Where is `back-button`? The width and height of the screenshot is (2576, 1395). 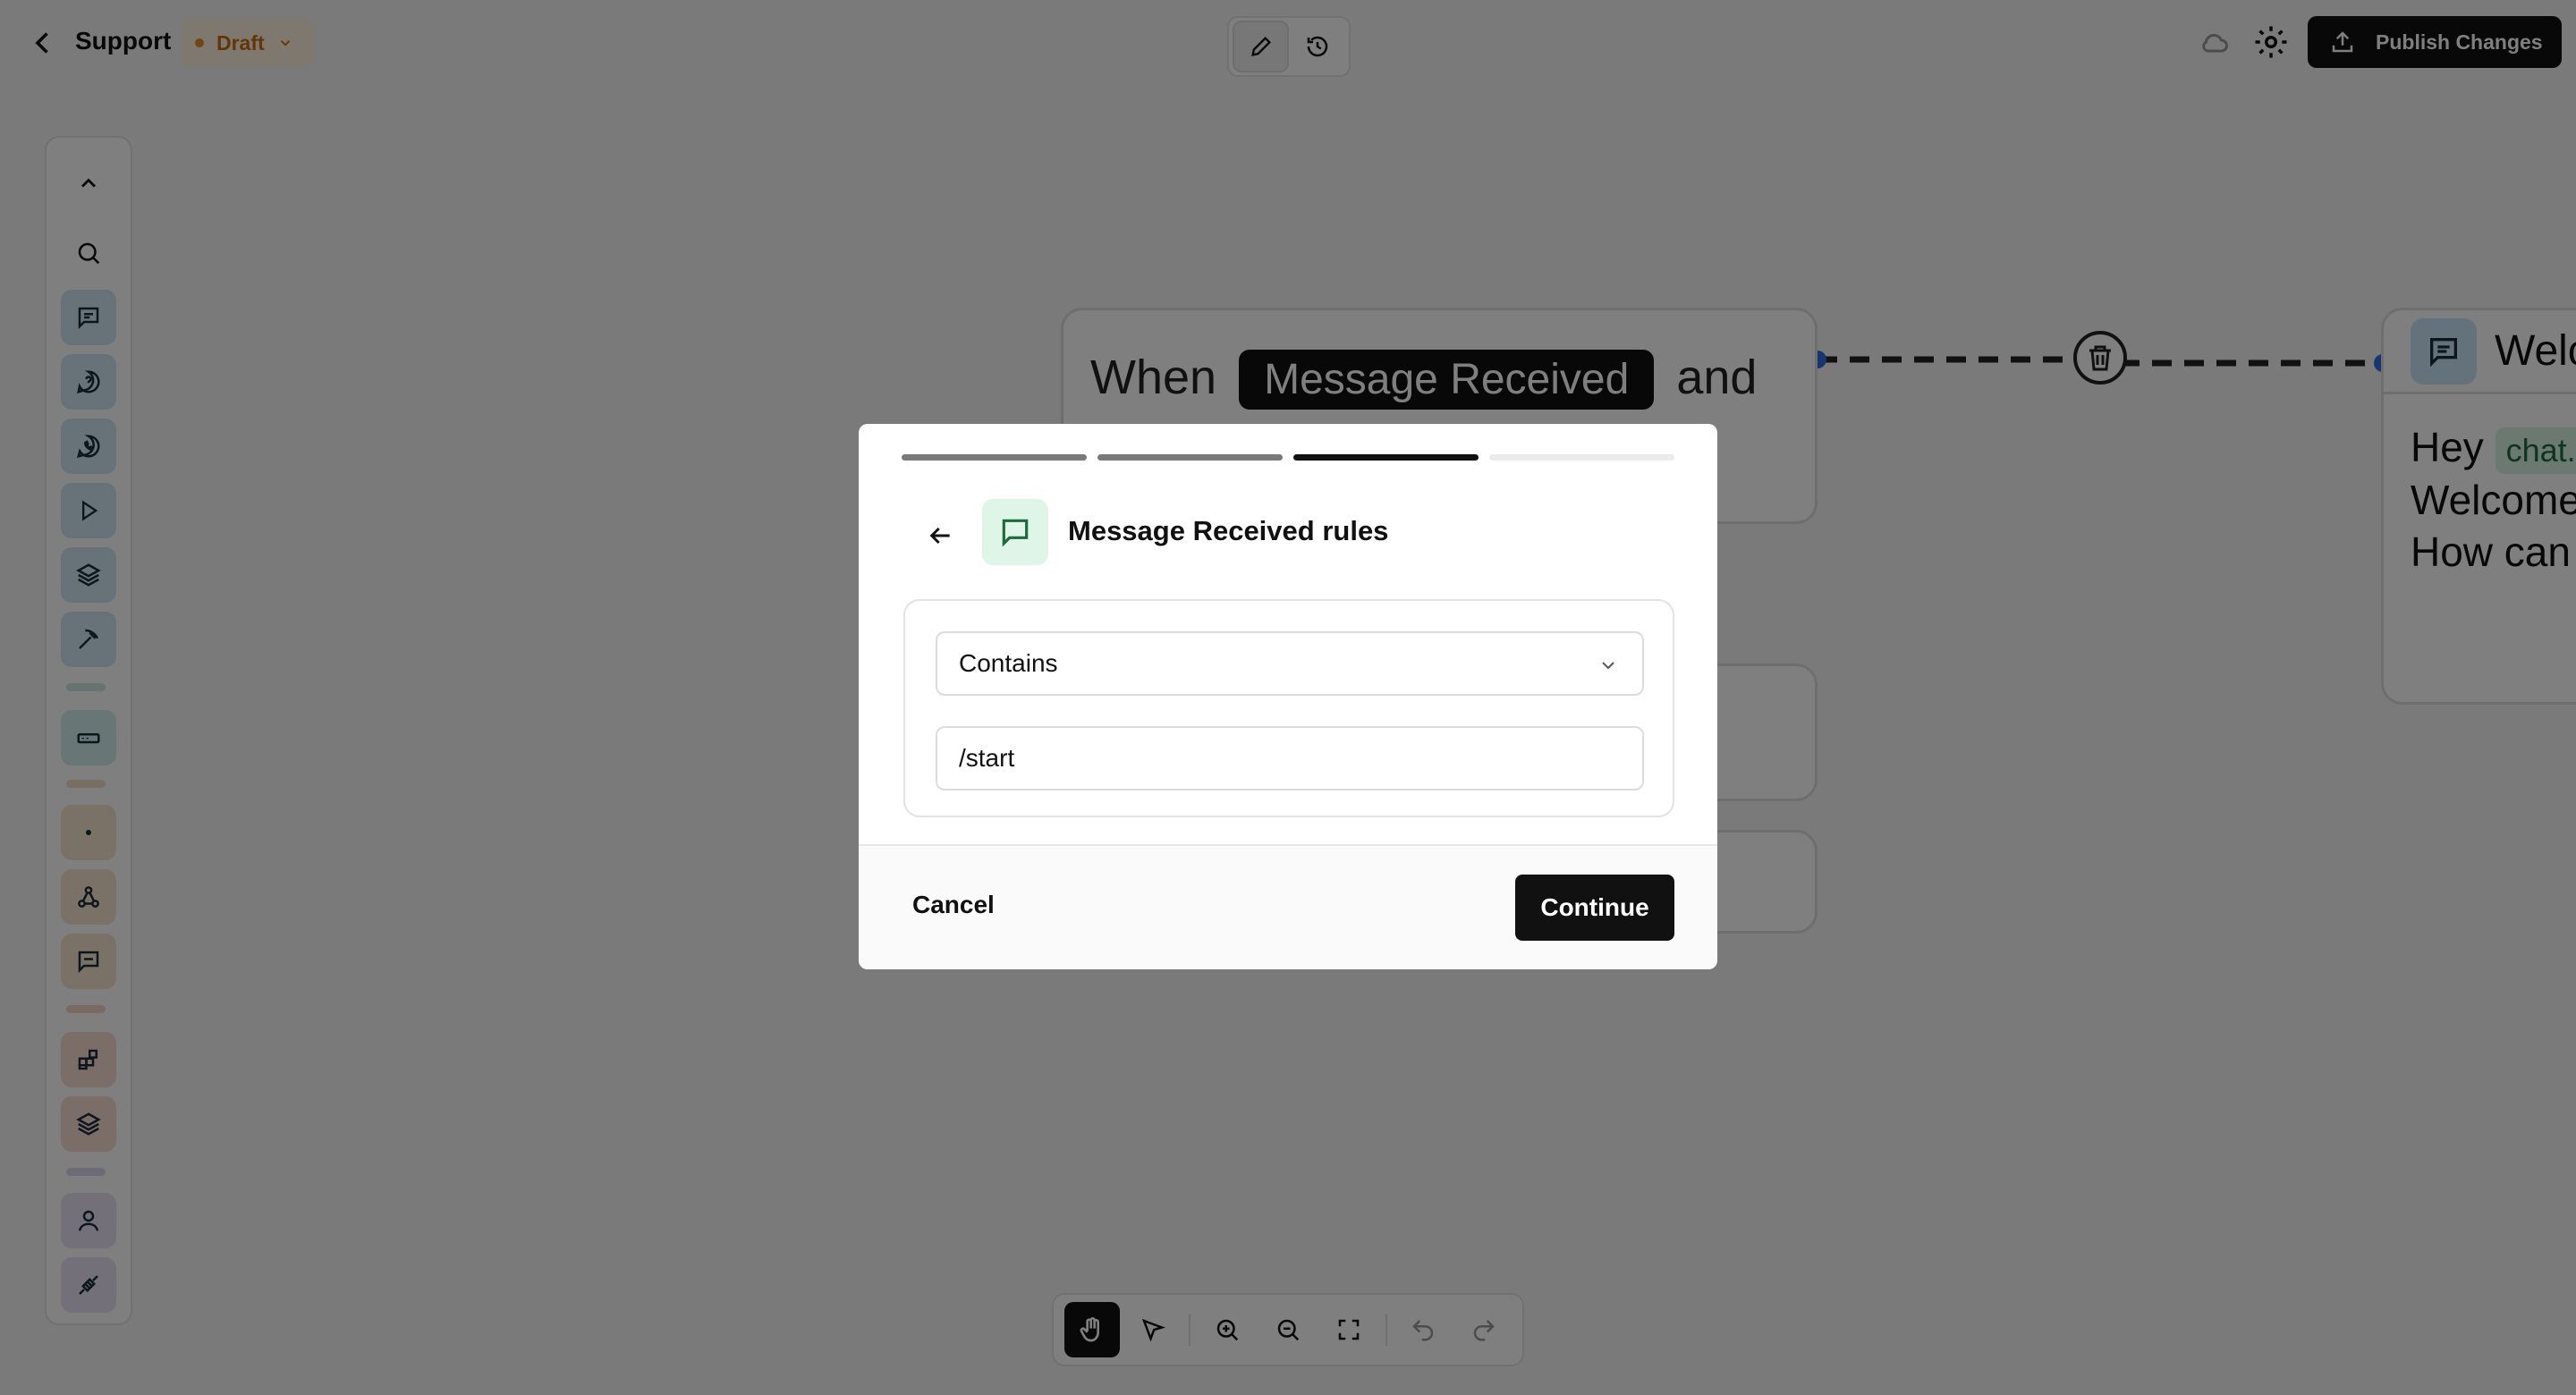
back-button is located at coordinates (940, 535).